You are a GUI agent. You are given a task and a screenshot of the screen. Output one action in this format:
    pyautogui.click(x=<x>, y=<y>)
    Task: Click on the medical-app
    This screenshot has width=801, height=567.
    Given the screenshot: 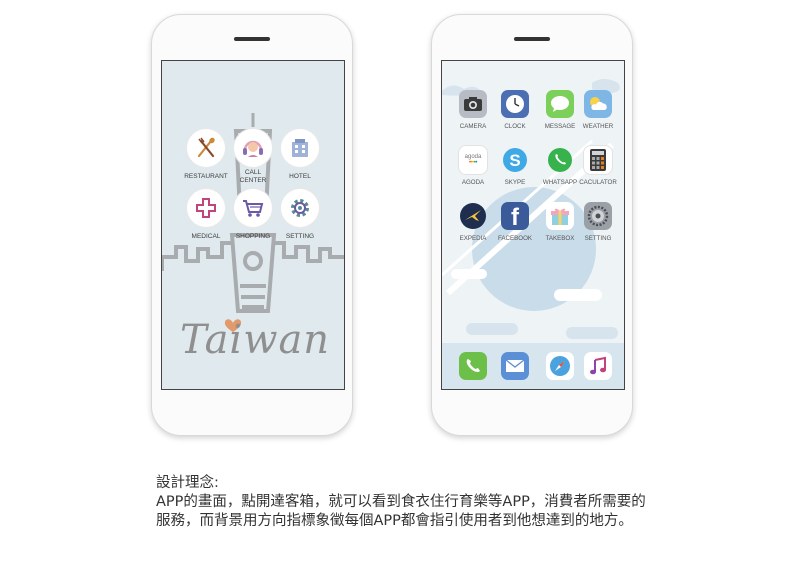 What is the action you would take?
    pyautogui.click(x=206, y=208)
    